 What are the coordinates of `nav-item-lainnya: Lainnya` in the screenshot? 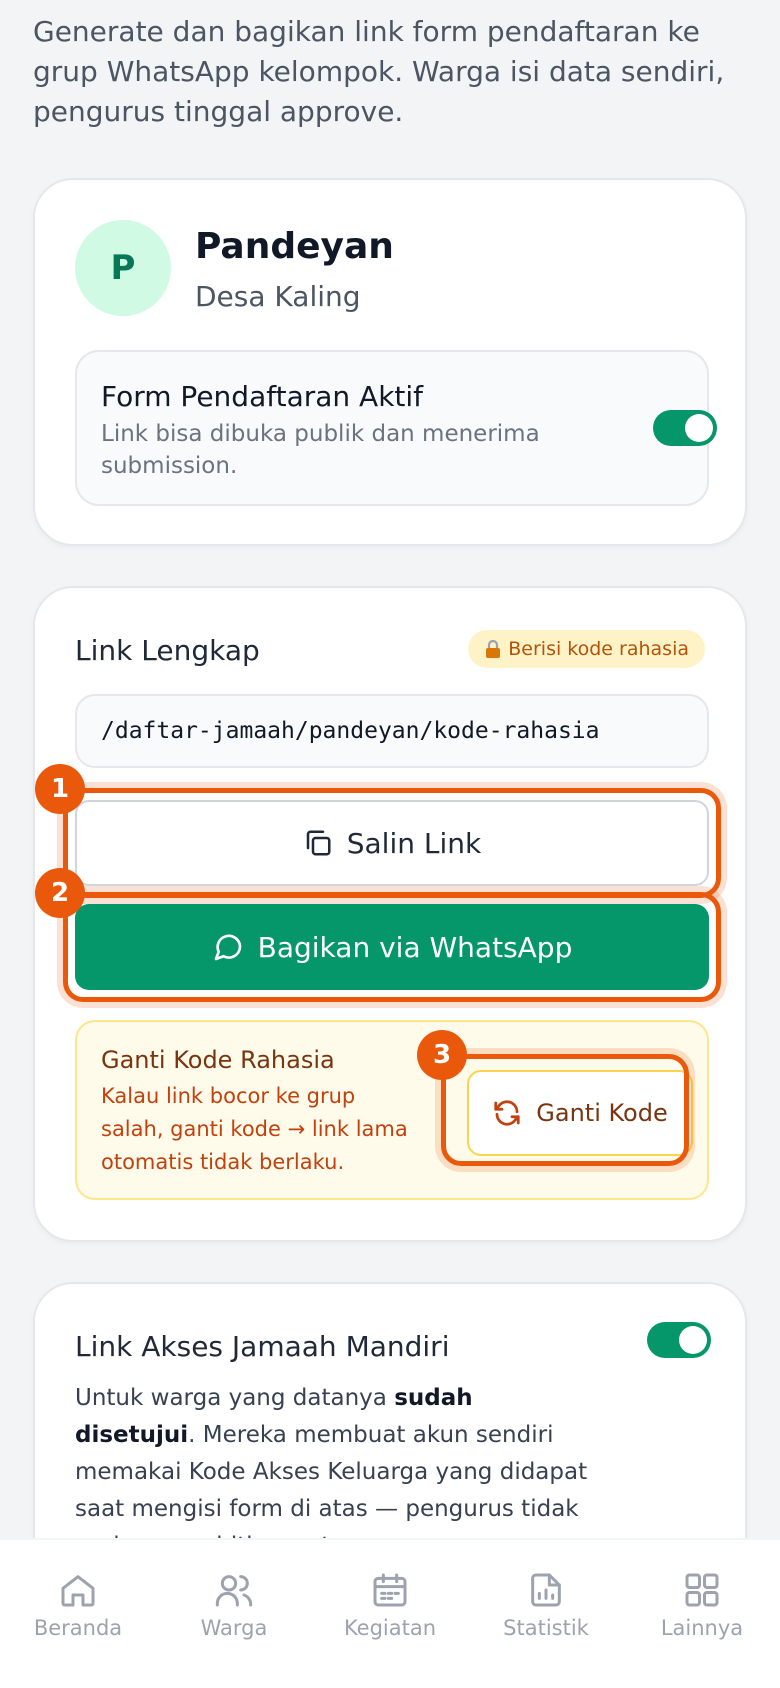 It's located at (702, 1629).